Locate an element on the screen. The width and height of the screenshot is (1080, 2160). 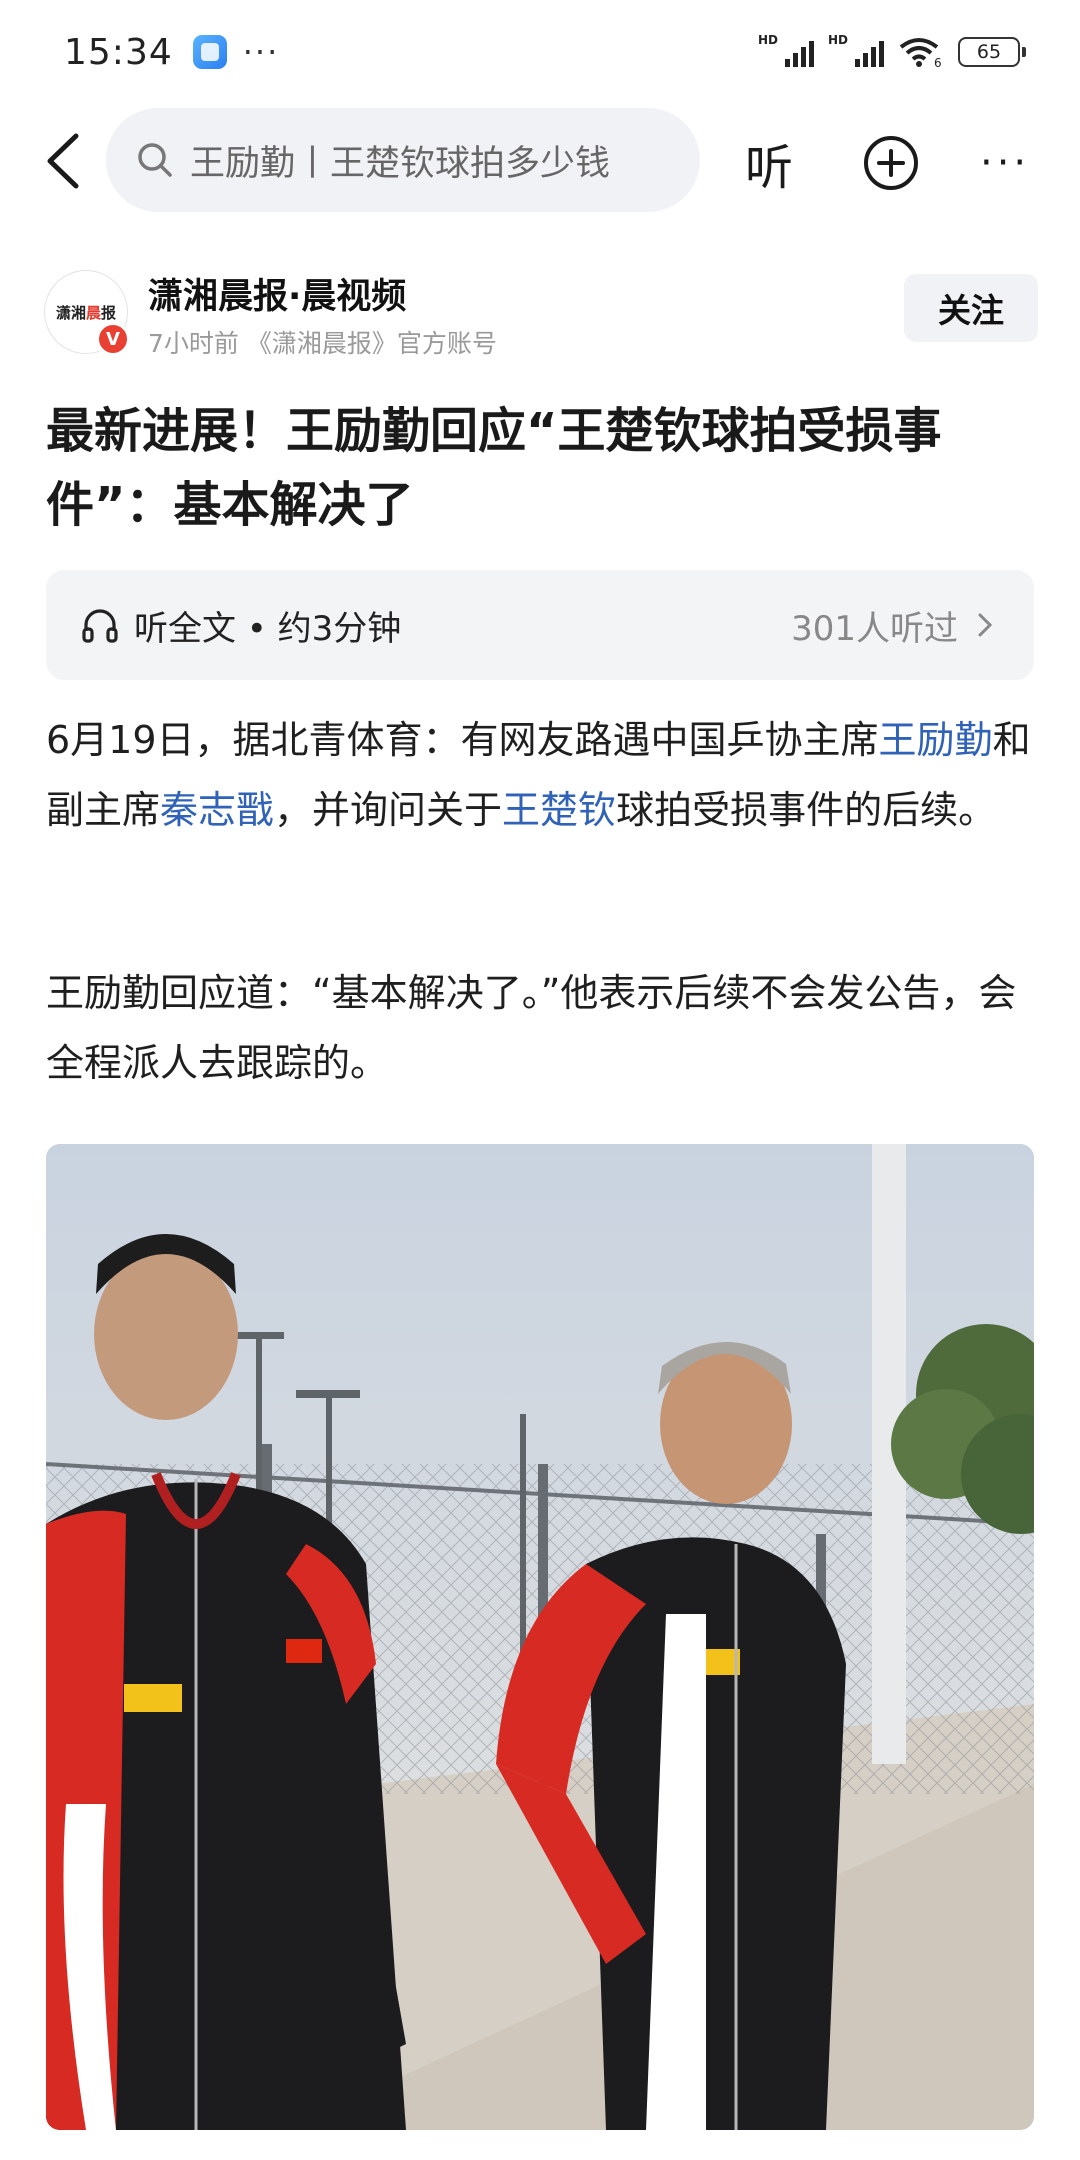
more-menu-button: ··· is located at coordinates (1005, 163).